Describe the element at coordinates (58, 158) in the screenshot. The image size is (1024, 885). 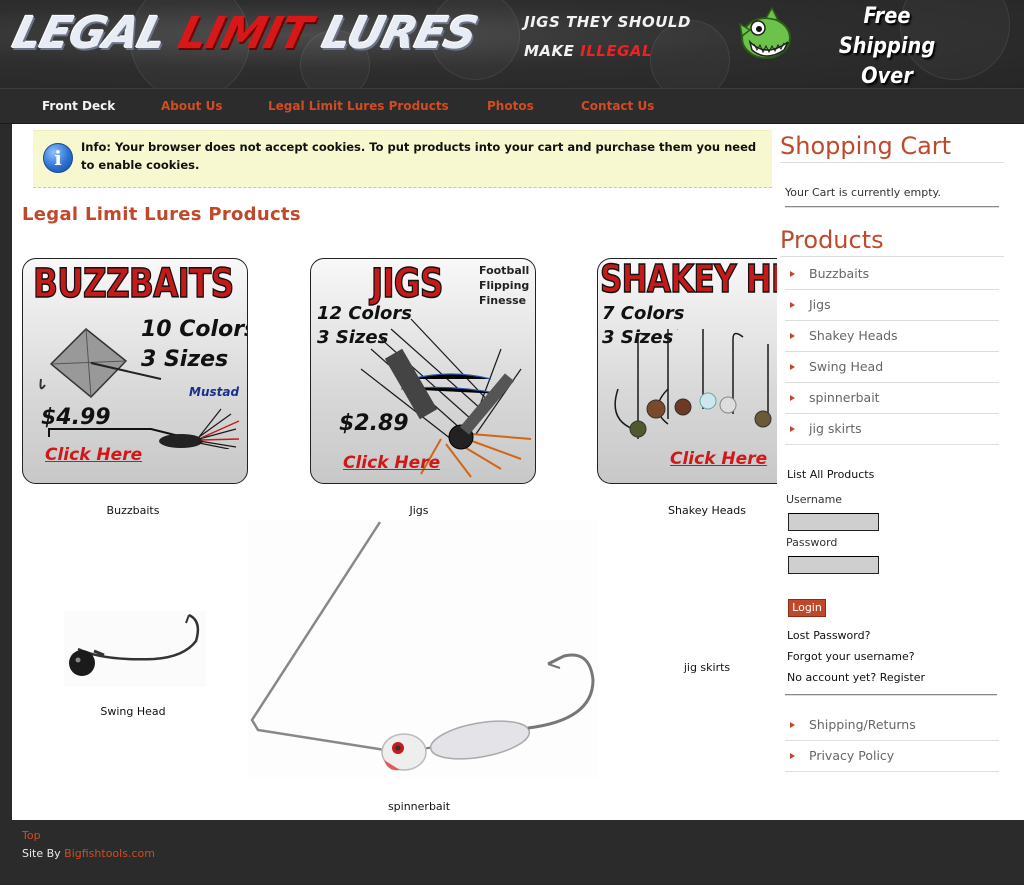
I see `info-icon: i` at that location.